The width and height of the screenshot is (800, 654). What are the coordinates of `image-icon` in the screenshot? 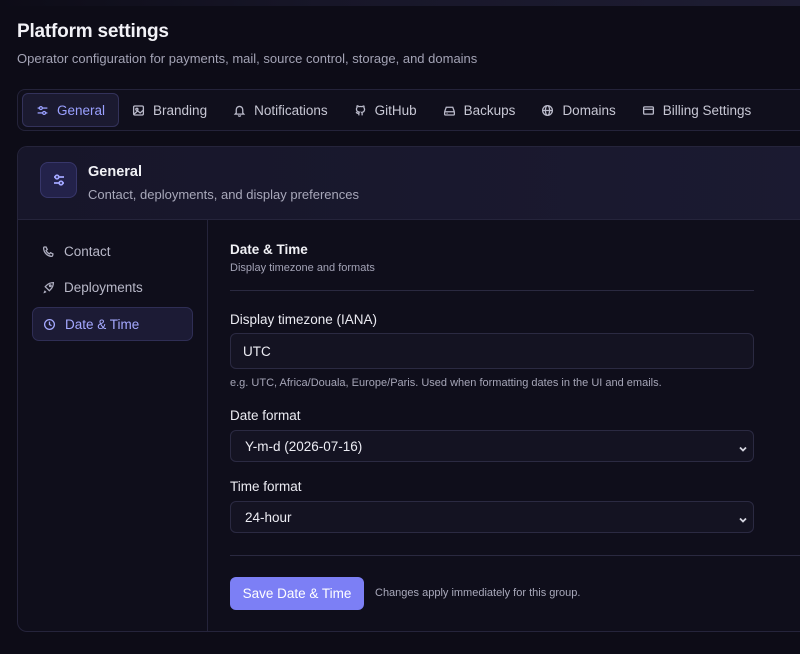 It's located at (139, 110).